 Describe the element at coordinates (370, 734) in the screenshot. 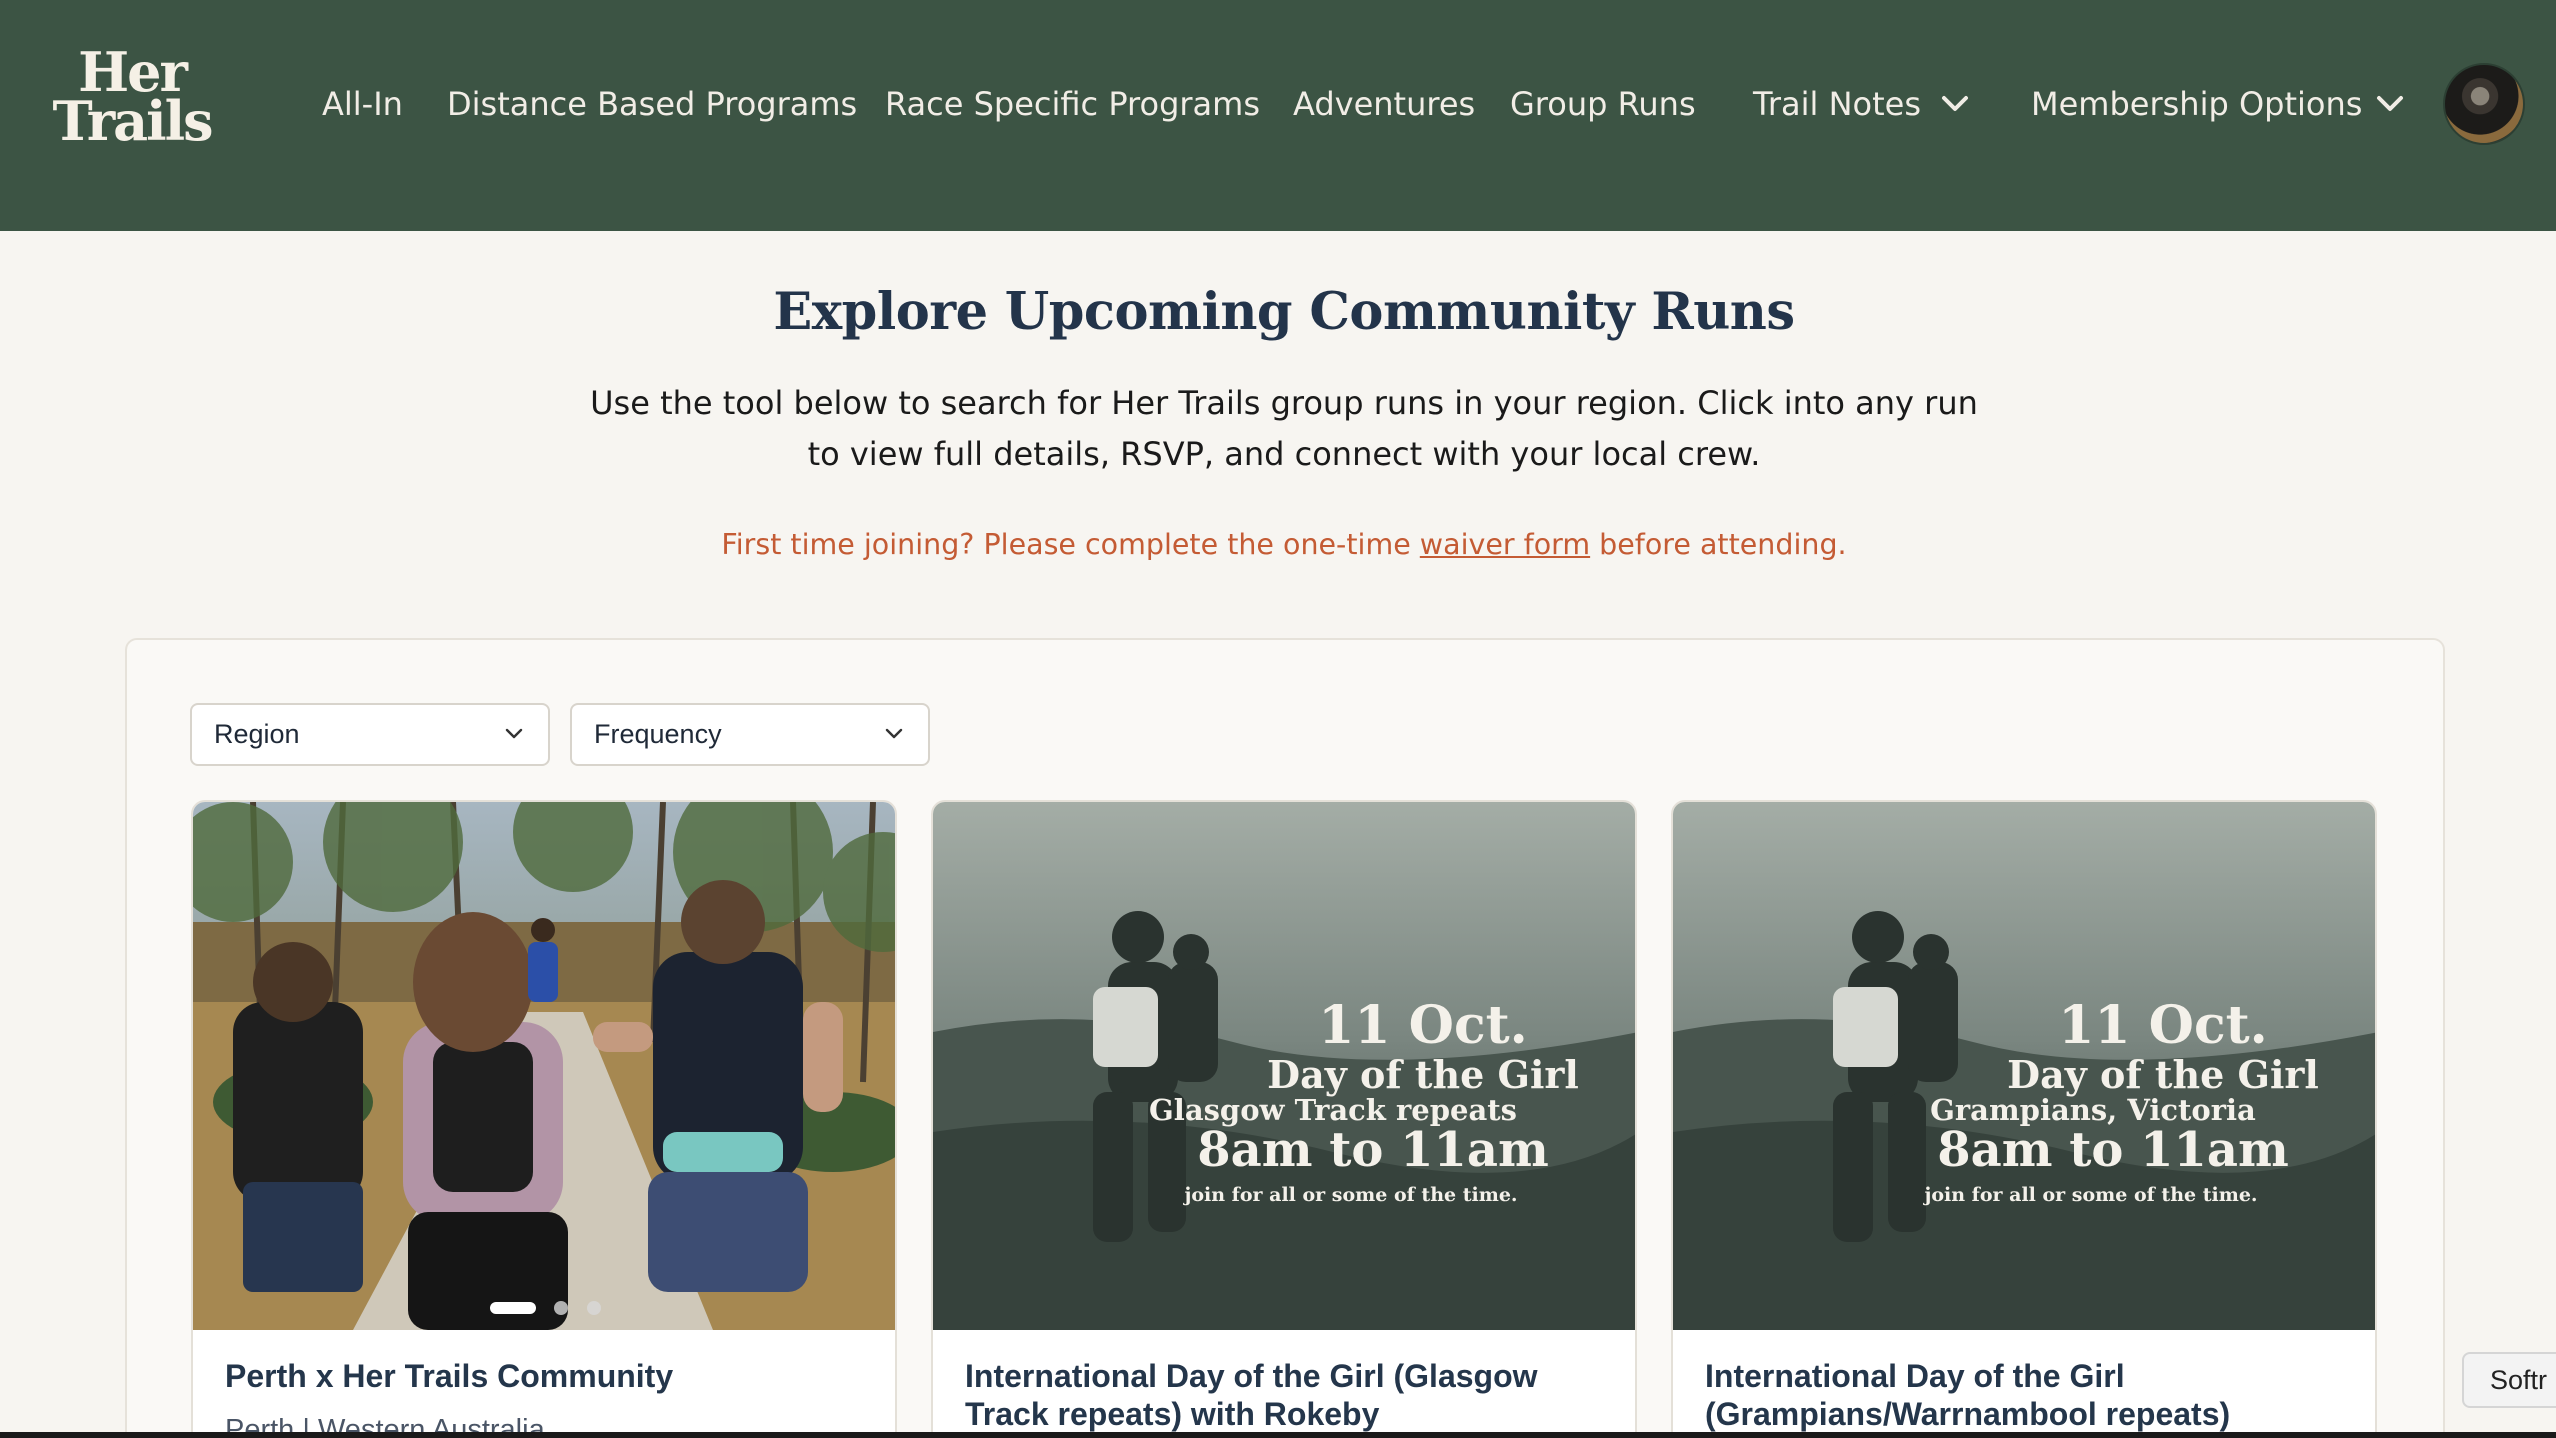

I see `region-filter-select: Region` at that location.